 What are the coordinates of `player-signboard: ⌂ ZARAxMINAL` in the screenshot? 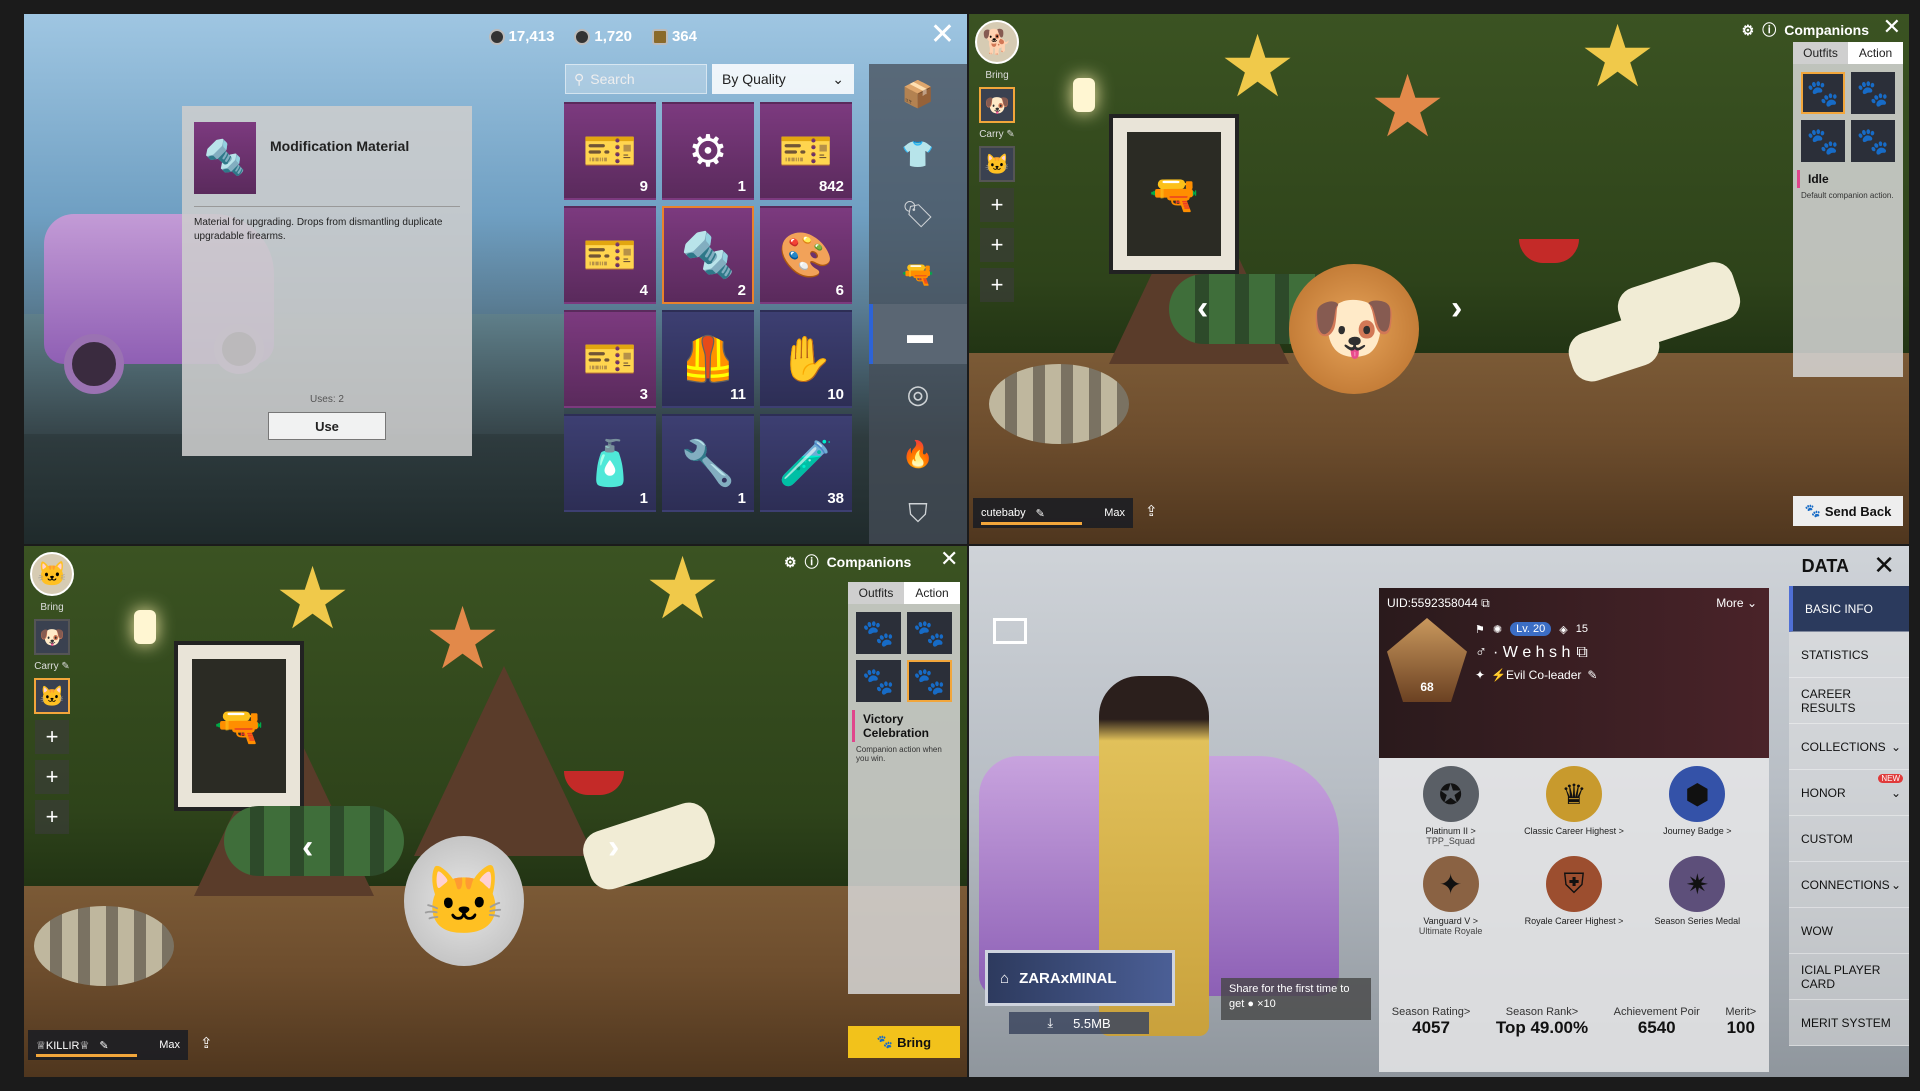 It's located at (1080, 978).